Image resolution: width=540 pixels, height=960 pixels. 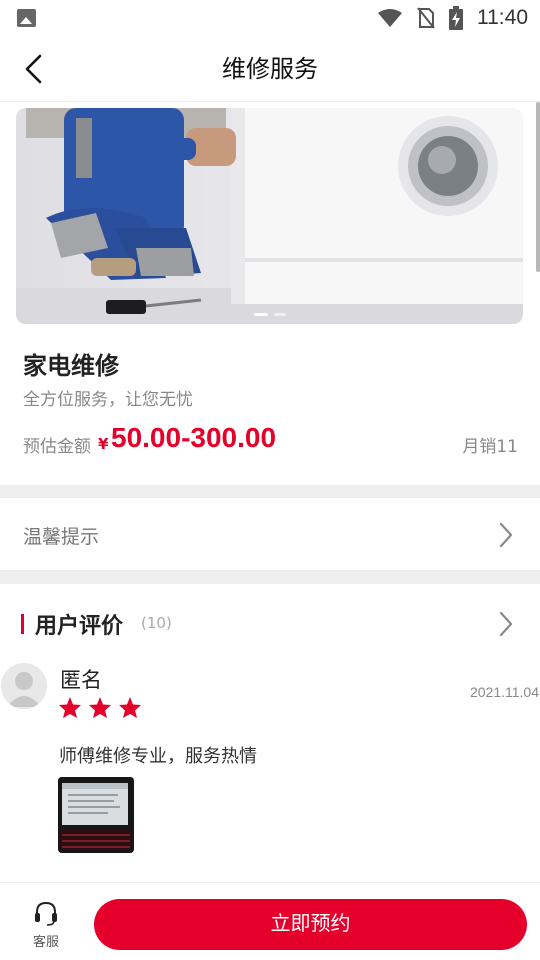 What do you see at coordinates (71, 366) in the screenshot?
I see `product-name: 家电维修` at bounding box center [71, 366].